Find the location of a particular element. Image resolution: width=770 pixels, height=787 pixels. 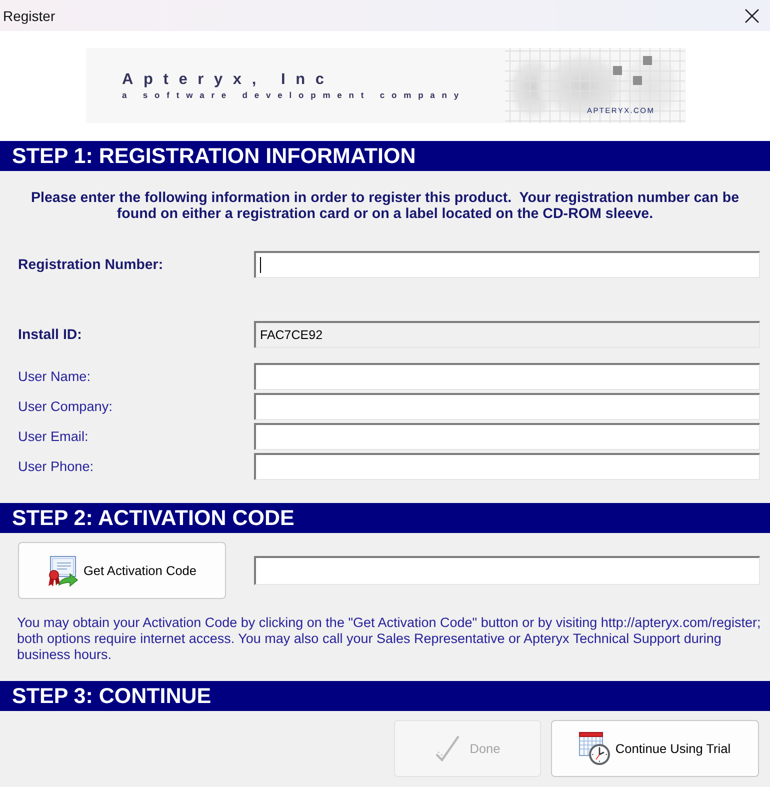

step-header: STEP 3: CONTINUE is located at coordinates (385, 696).